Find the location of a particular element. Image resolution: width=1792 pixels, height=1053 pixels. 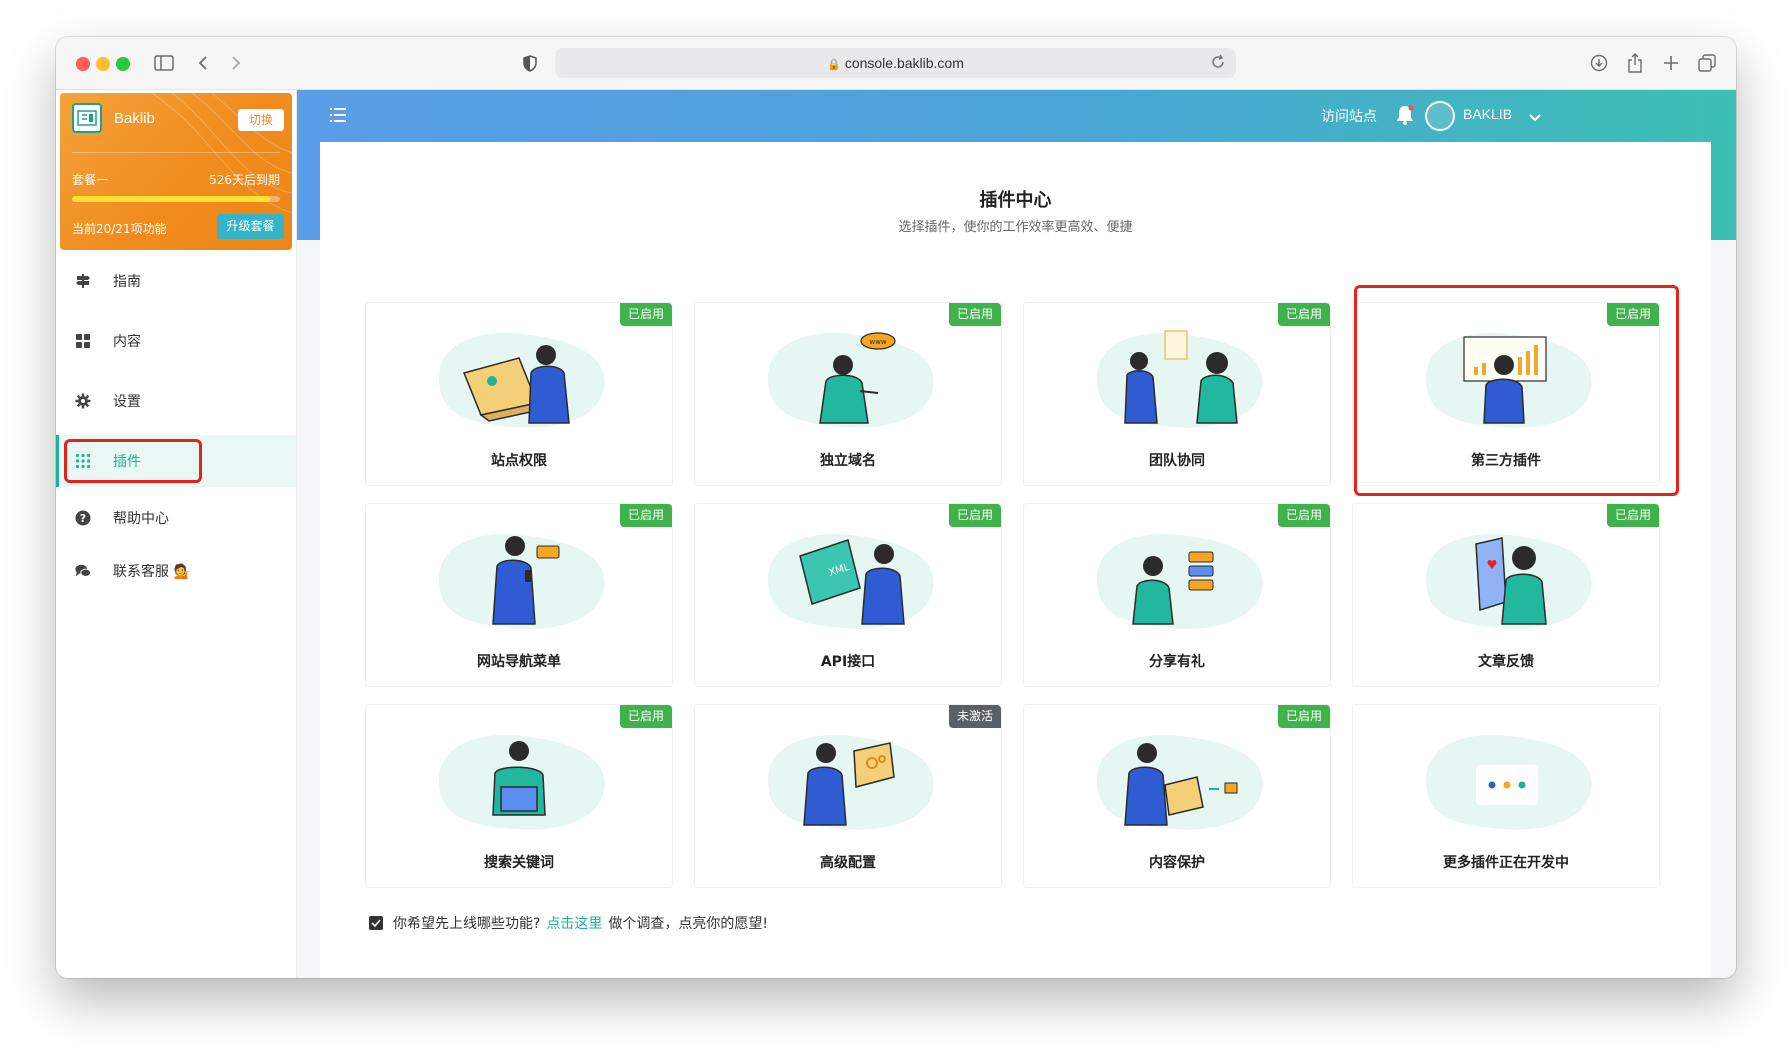

plugin-card-content-protection: 已启用 内容保护 is located at coordinates (1177, 796).